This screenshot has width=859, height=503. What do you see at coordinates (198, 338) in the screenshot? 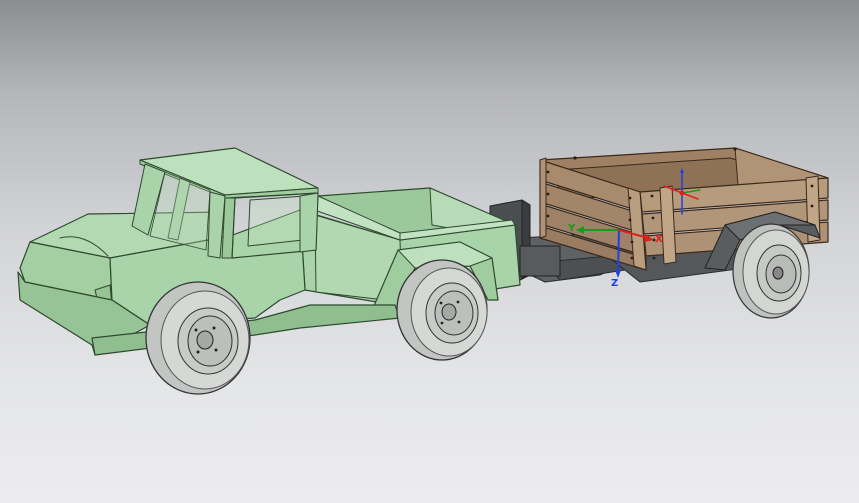
I see `truck-front-wheel` at bounding box center [198, 338].